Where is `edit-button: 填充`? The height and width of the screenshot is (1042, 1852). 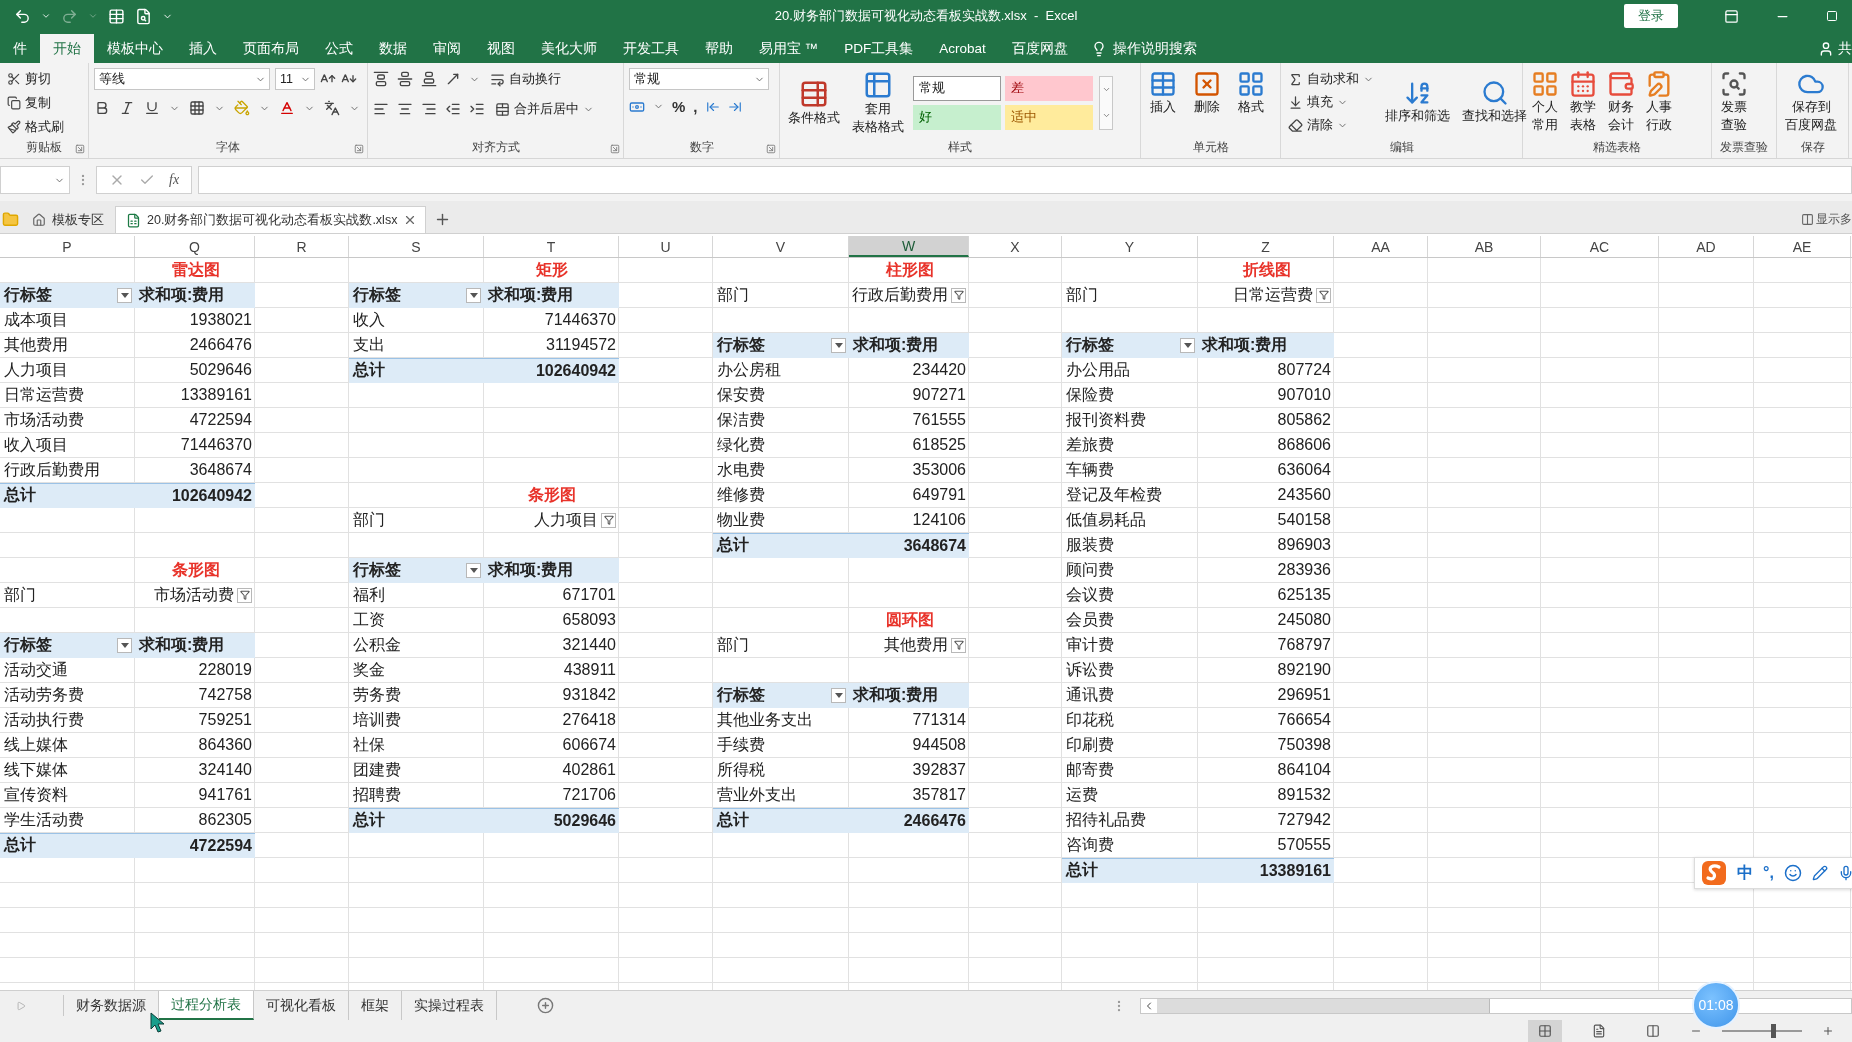
edit-button: 填充 is located at coordinates (1331, 102).